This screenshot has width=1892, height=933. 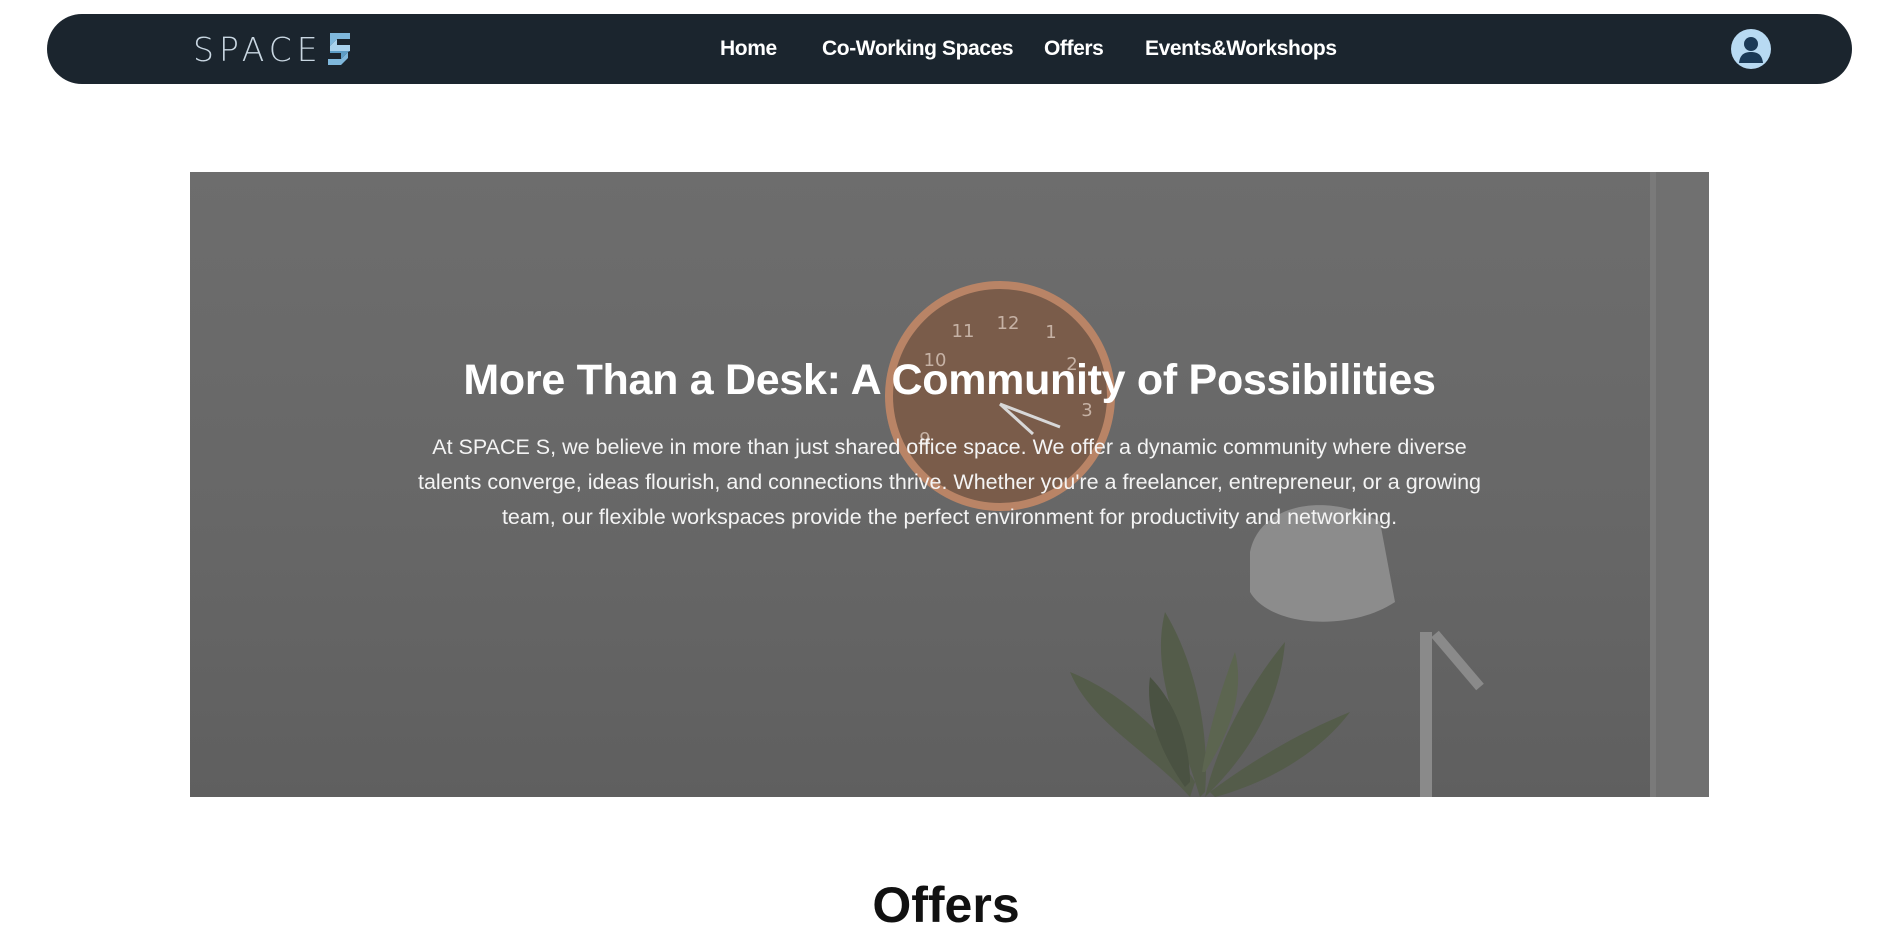 I want to click on nav-link-home: Home, so click(x=748, y=49).